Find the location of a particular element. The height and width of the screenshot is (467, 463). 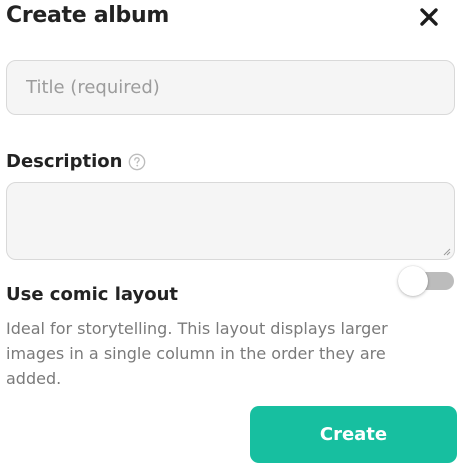

comic-layout-label: Use comic layout is located at coordinates (92, 294).